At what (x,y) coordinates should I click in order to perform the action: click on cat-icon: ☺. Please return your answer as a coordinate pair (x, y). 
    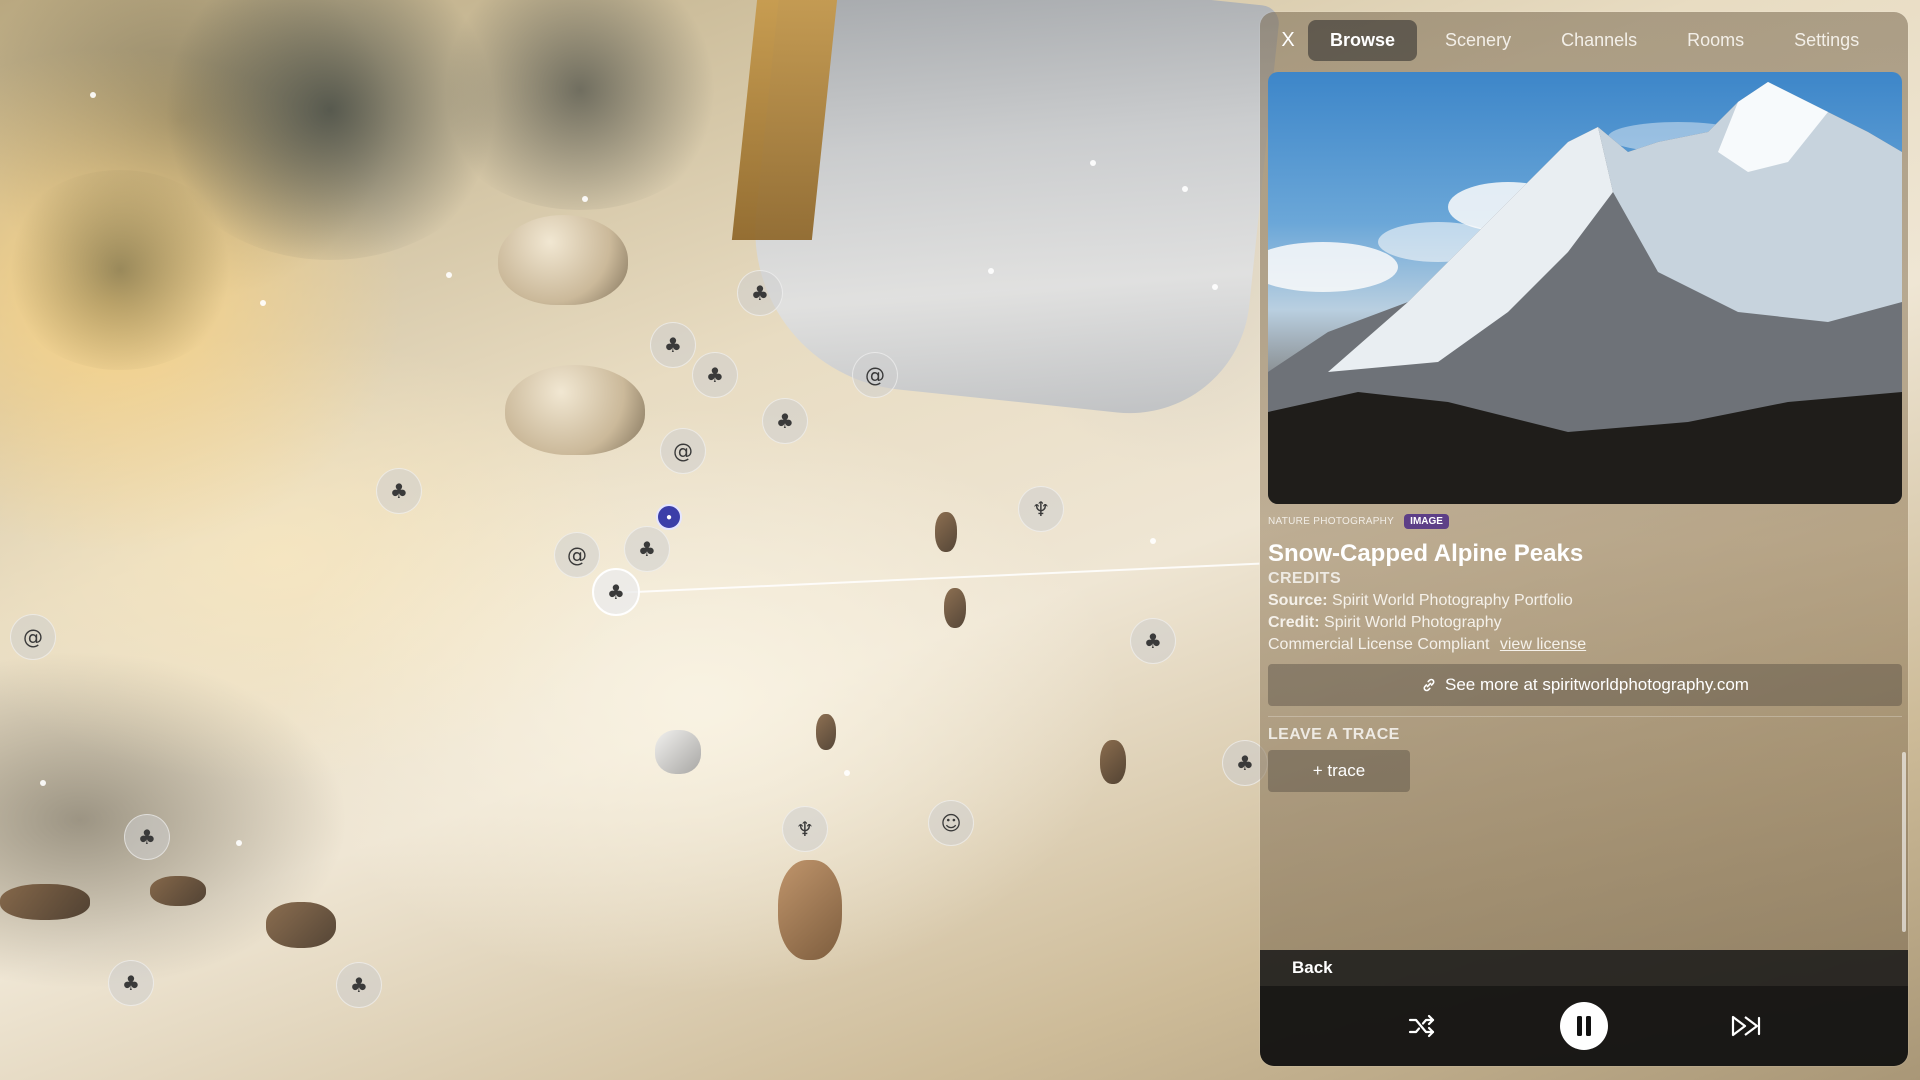
    Looking at the image, I should click on (951, 823).